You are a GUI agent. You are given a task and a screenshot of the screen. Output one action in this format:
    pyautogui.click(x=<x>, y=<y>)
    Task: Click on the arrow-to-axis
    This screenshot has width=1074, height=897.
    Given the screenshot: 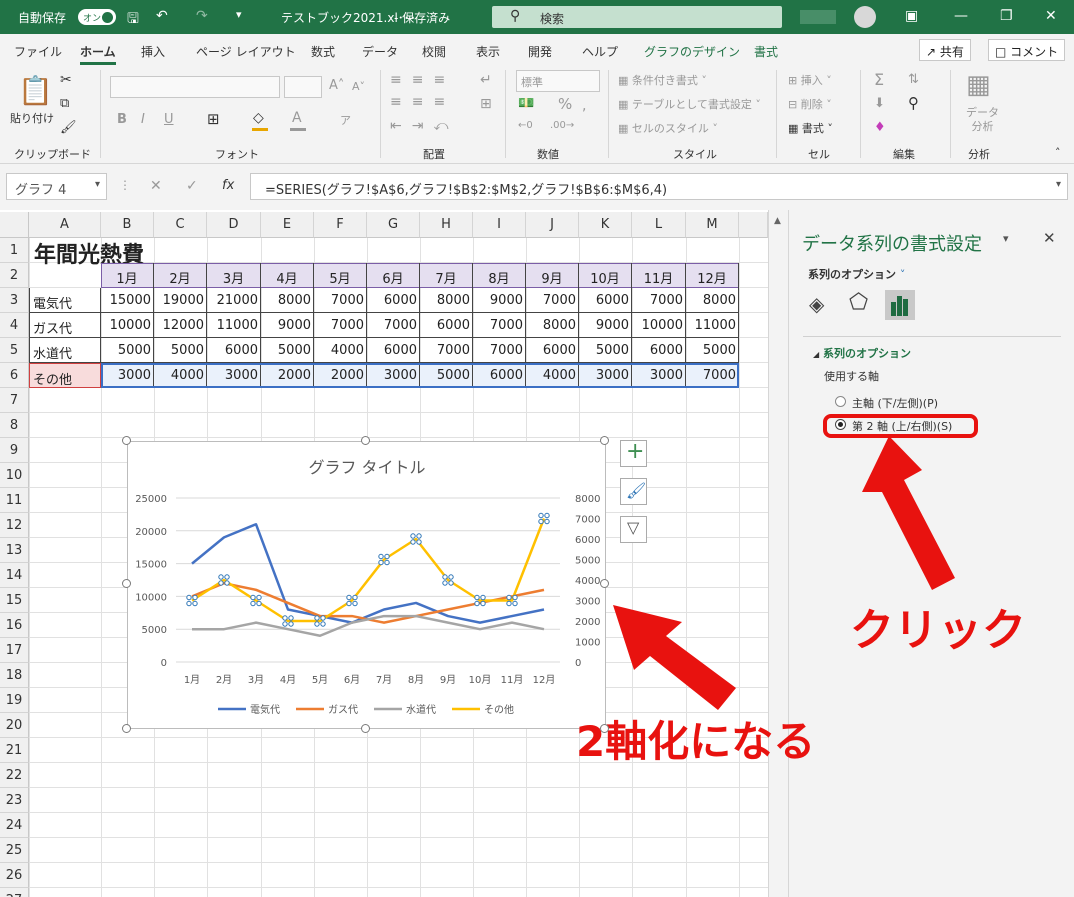 What is the action you would take?
    pyautogui.click(x=674, y=657)
    